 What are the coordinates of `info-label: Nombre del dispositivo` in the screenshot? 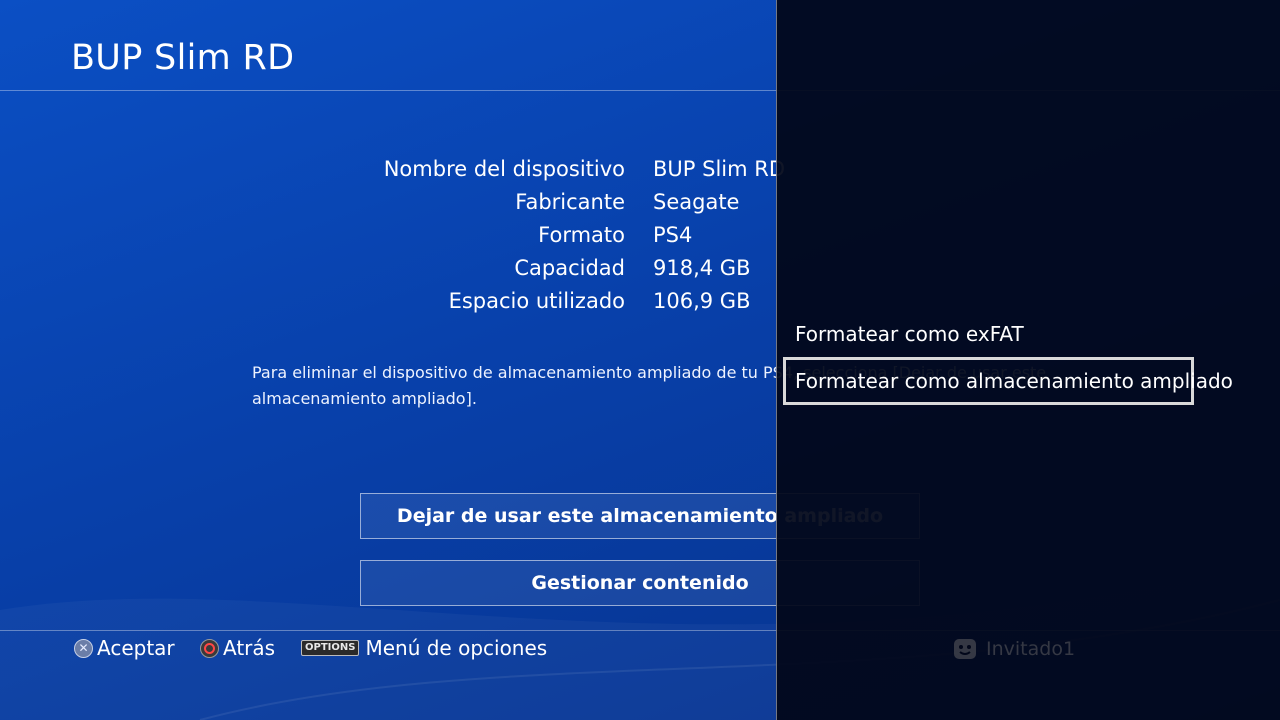 It's located at (504, 169).